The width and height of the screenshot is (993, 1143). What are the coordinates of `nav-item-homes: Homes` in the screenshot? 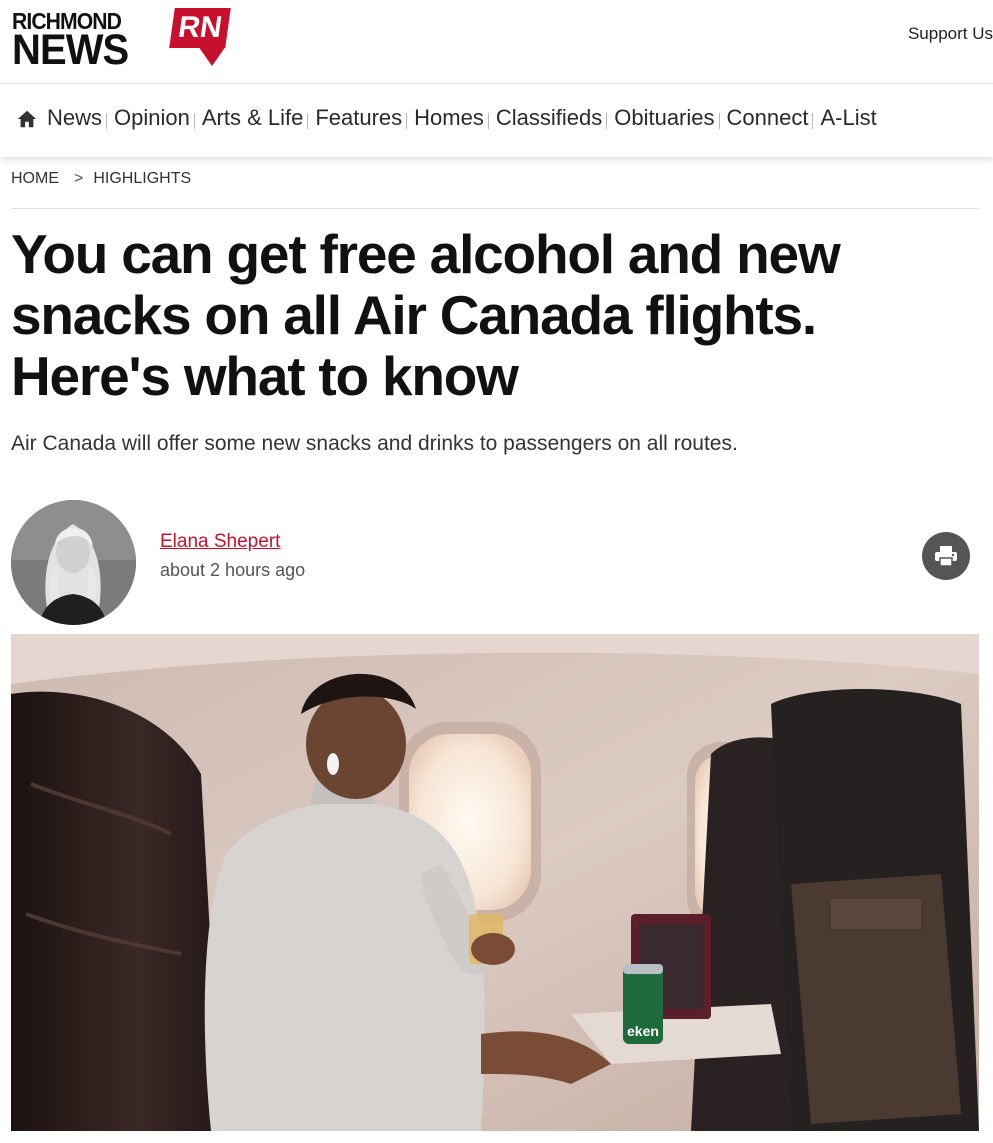 It's located at (449, 118).